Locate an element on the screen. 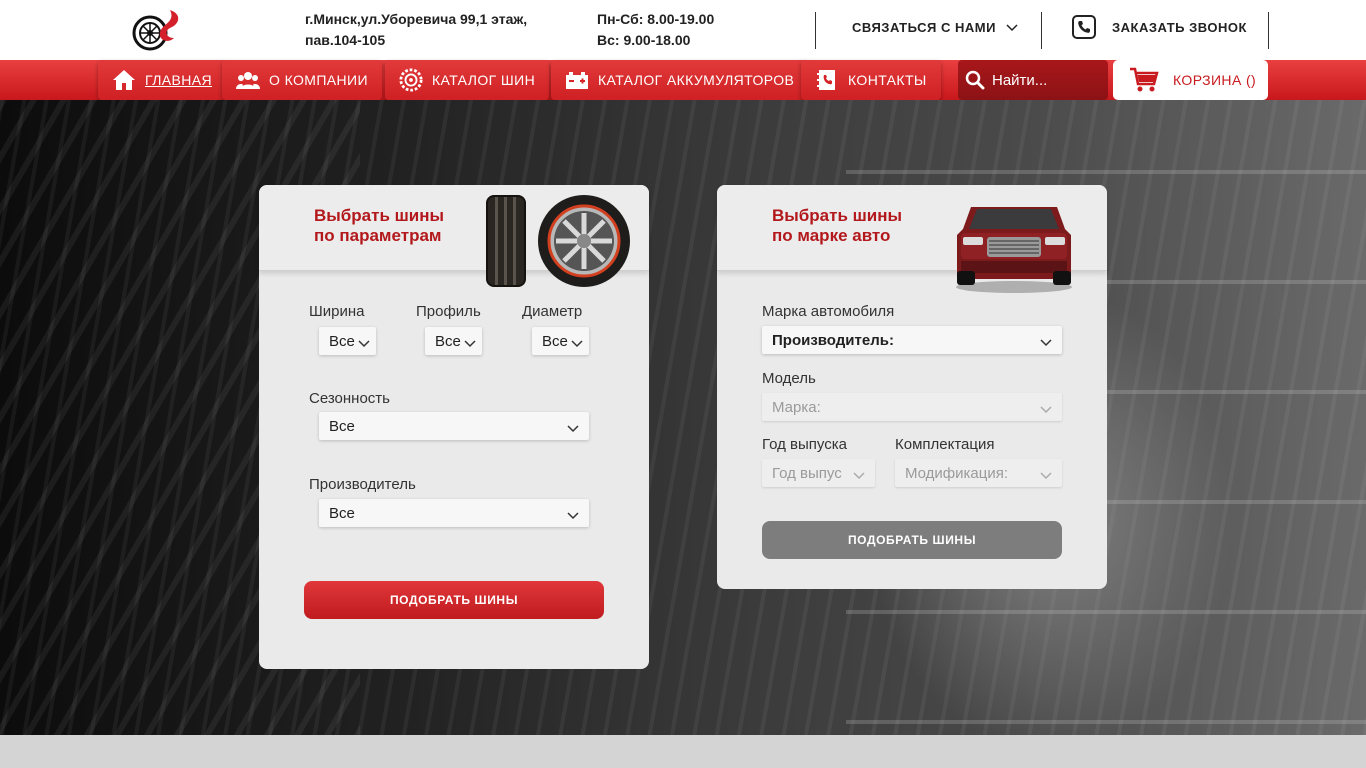 Image resolution: width=1366 pixels, height=768 pixels. panel-title: Выбрать шины по марке авто is located at coordinates (852, 226).